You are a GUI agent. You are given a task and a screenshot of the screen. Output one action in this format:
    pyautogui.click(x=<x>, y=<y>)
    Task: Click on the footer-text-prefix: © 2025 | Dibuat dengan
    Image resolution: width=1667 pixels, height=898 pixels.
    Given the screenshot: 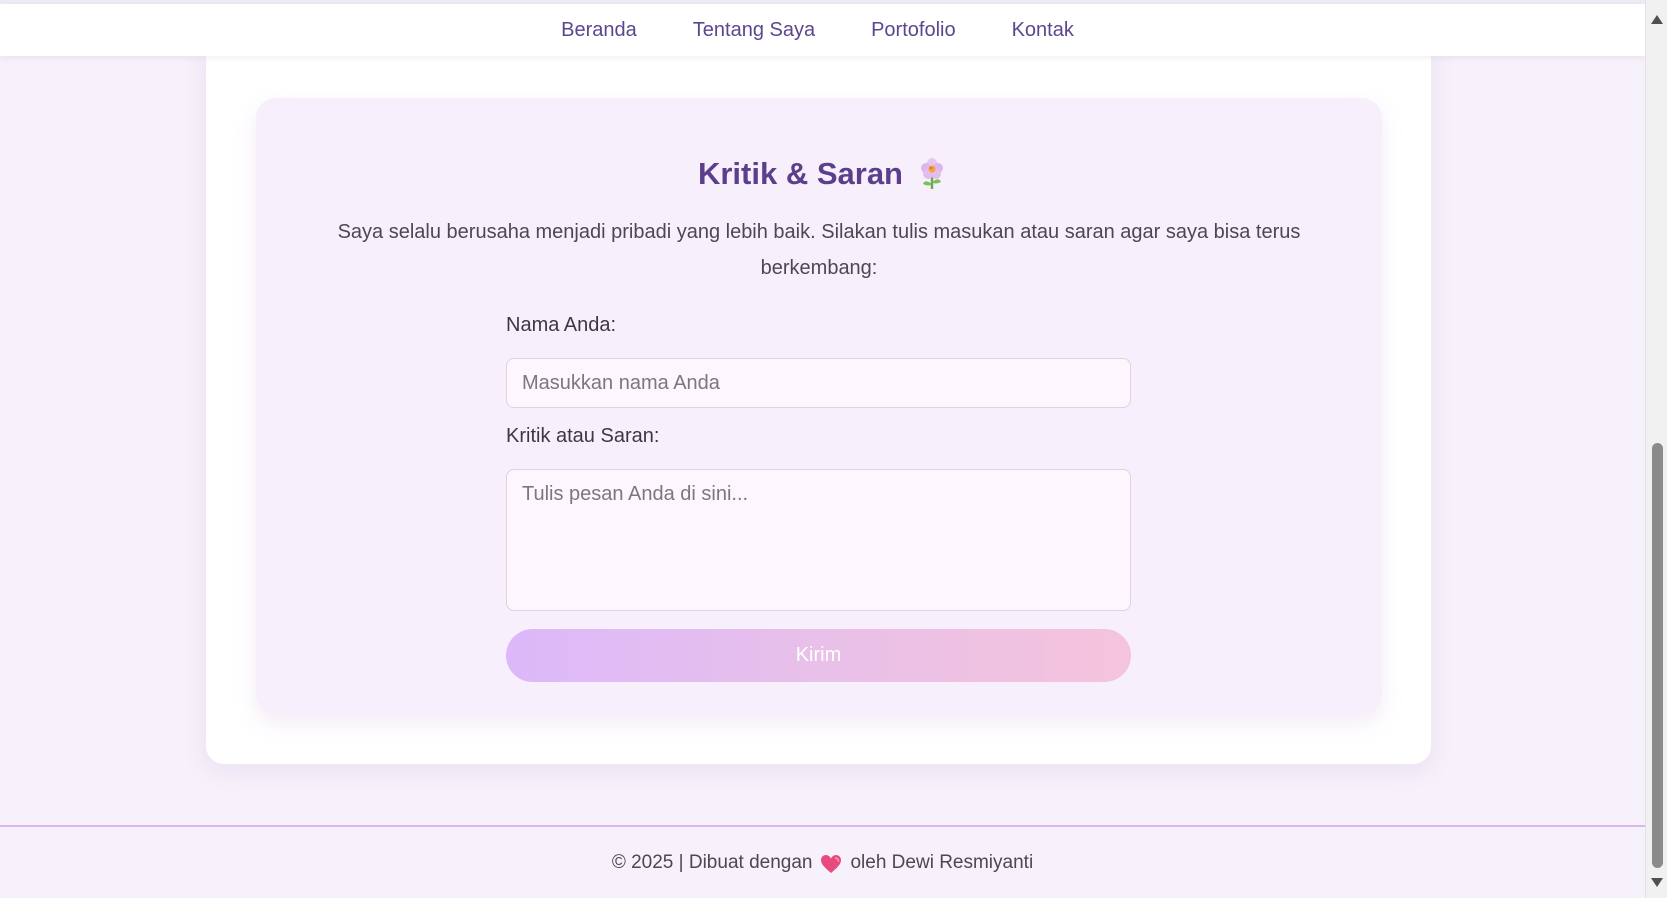 What is the action you would take?
    pyautogui.click(x=712, y=862)
    